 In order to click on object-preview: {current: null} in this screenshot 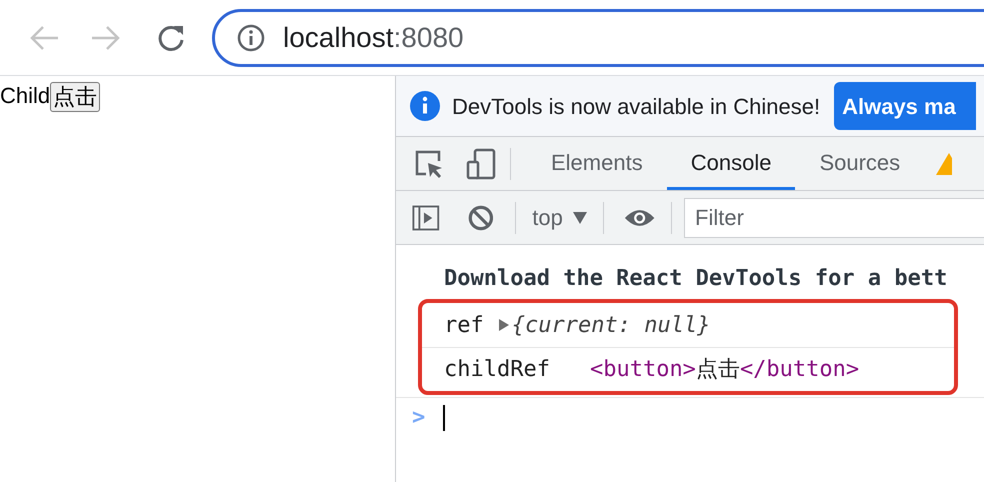, I will do `click(611, 325)`.